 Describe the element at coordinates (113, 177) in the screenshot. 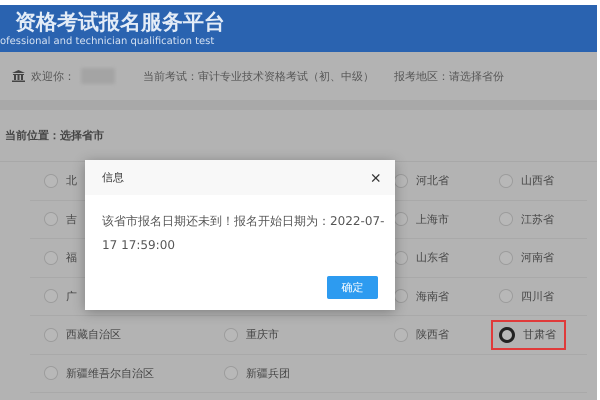

I see `dialog-title: 信息` at that location.